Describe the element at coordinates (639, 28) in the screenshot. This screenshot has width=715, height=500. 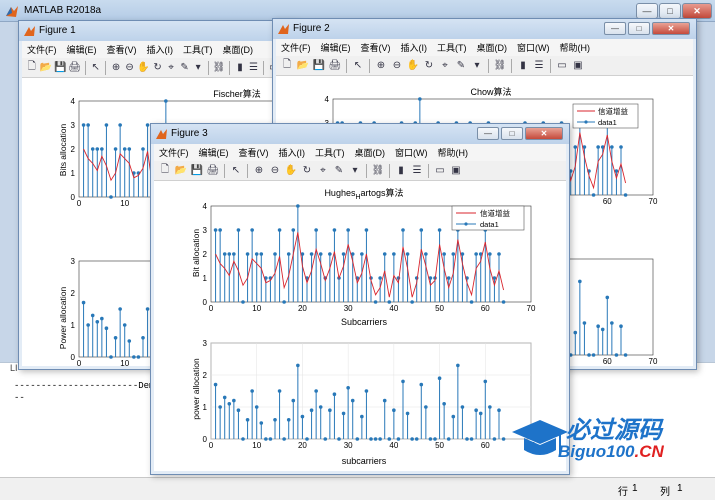
I see `figure-2-maximize-button: □` at that location.